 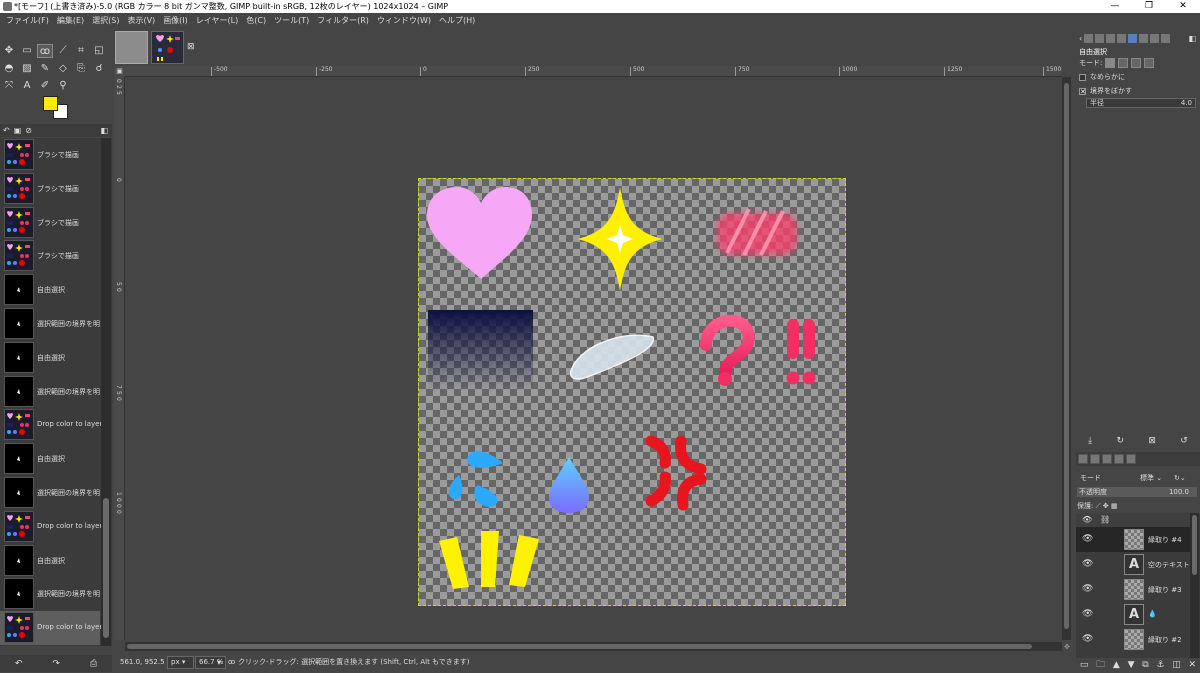 I want to click on panel-menu-icon: ◧, so click(x=104, y=130).